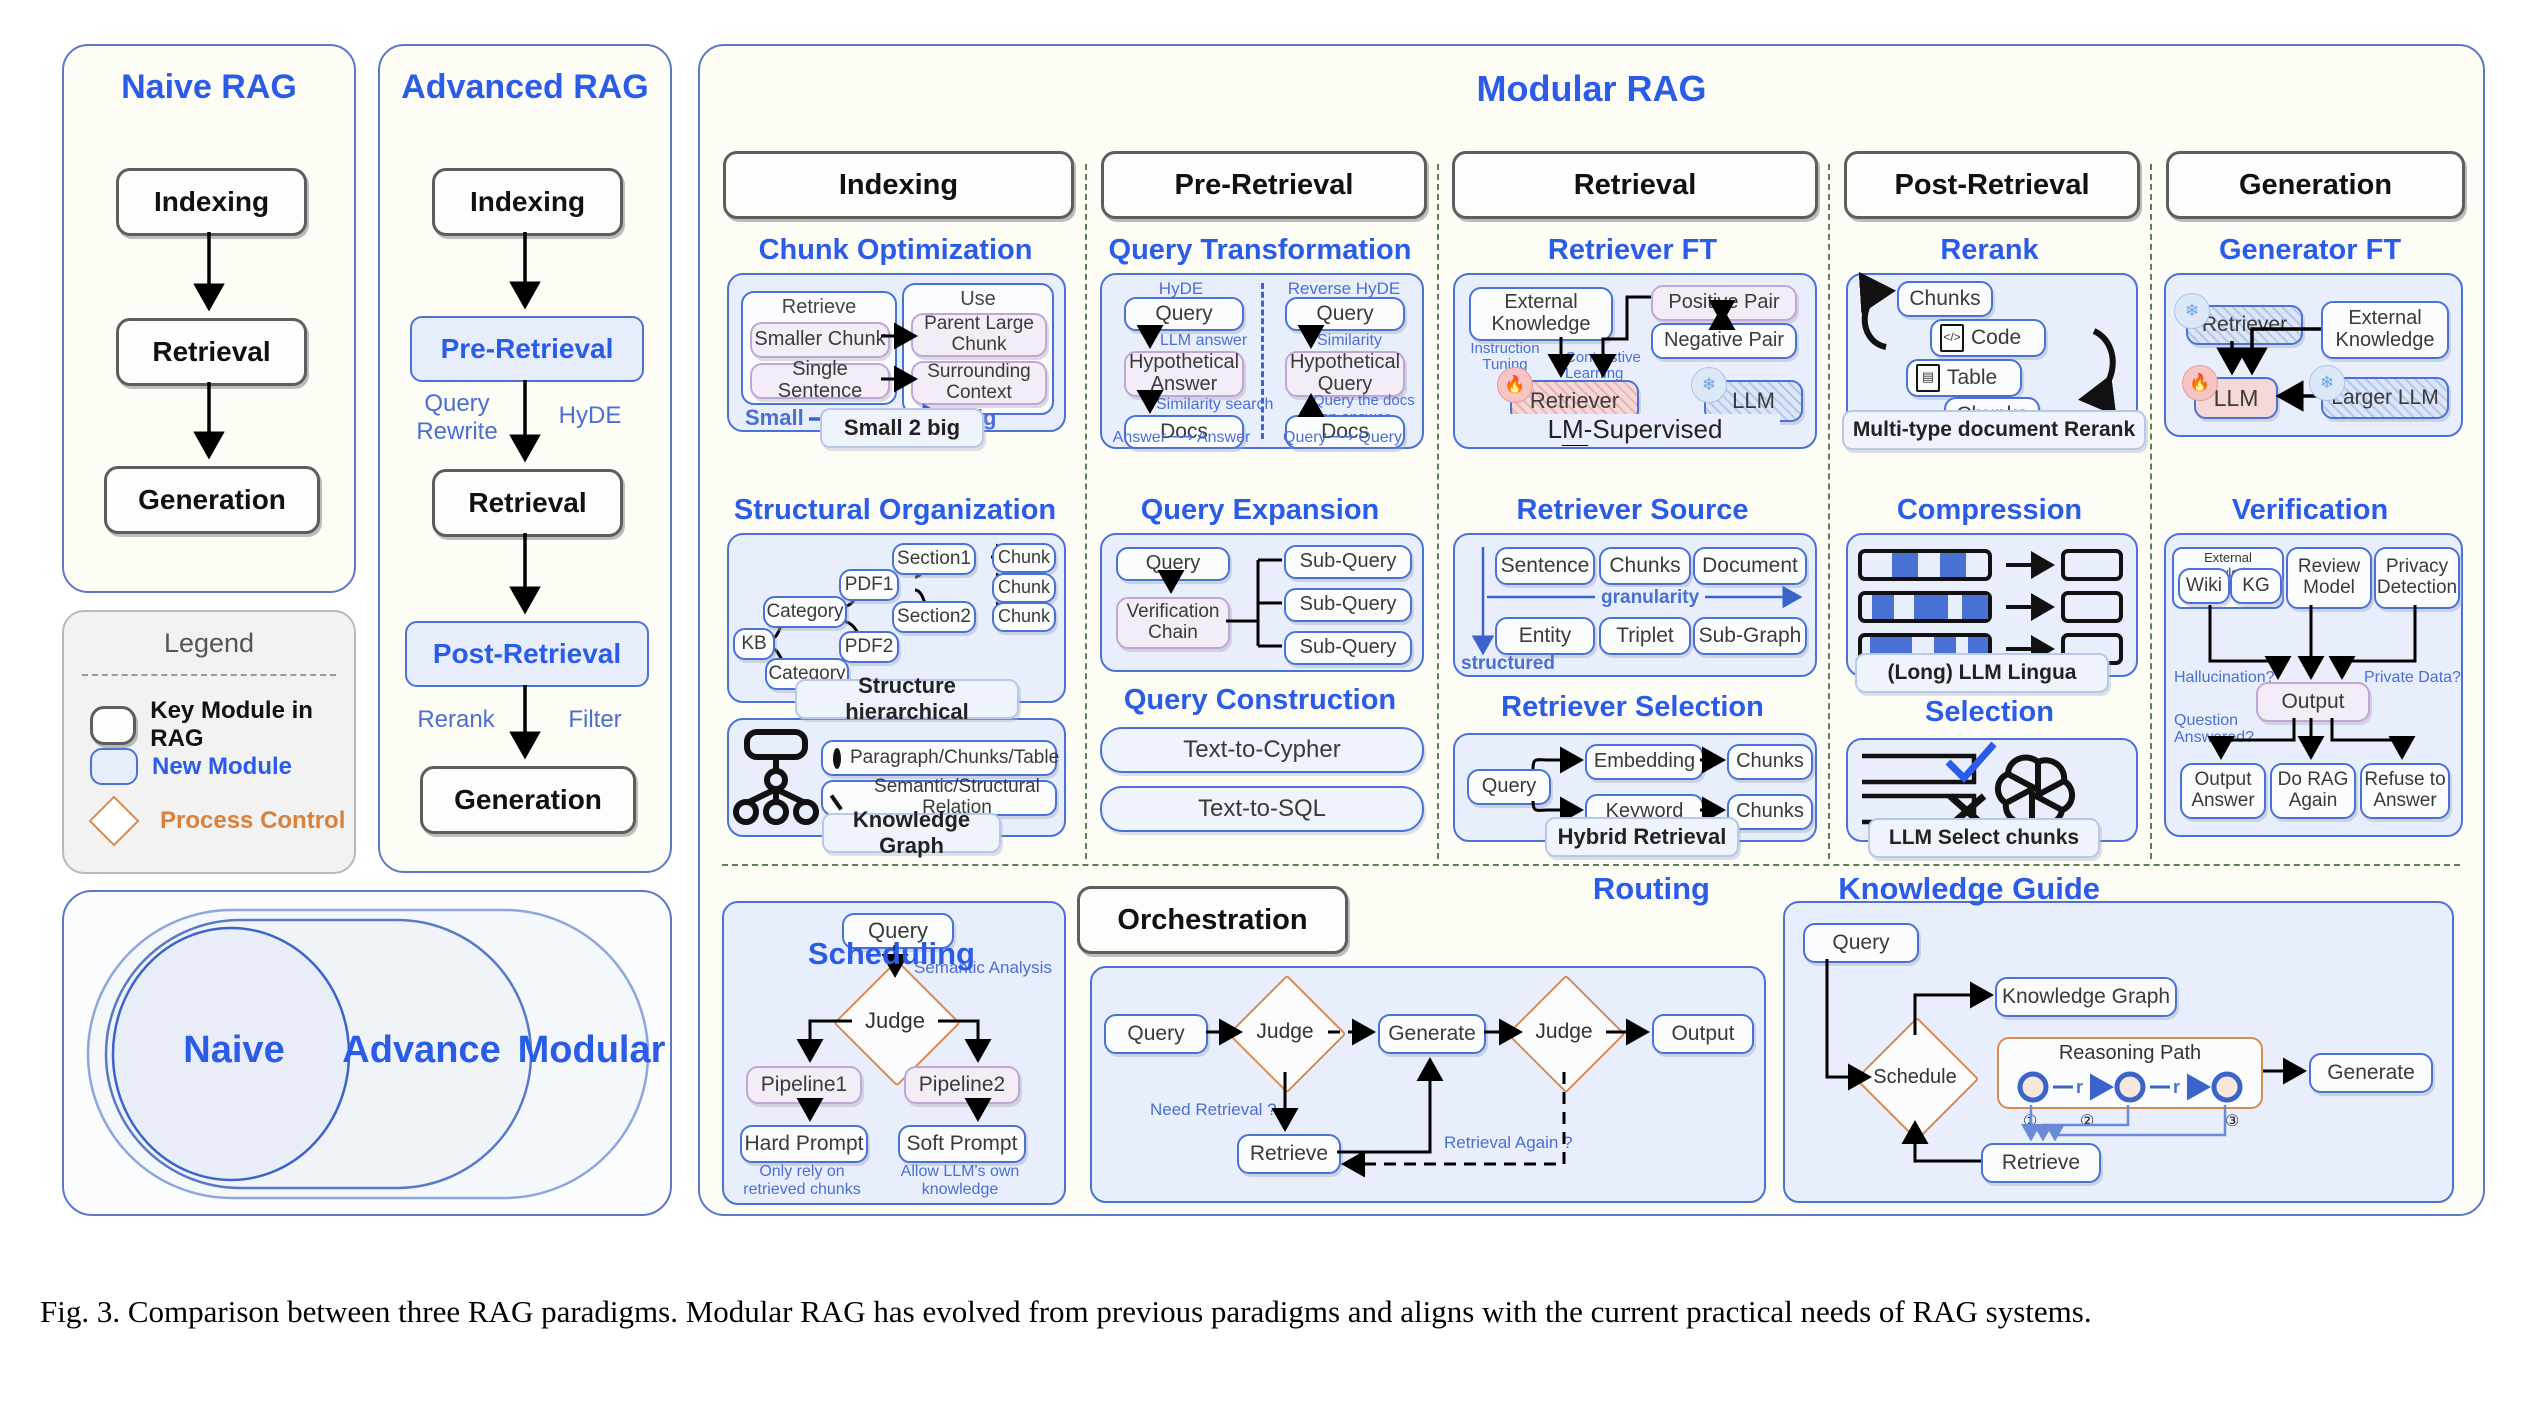 This screenshot has width=2545, height=1405. What do you see at coordinates (1645, 566) in the screenshot?
I see `rs-chunks: Chunks` at bounding box center [1645, 566].